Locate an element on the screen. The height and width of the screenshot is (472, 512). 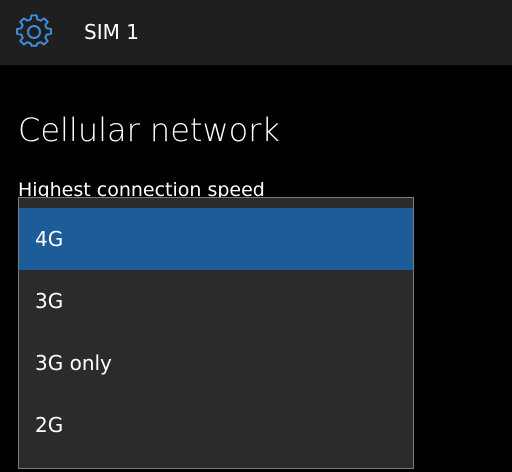
header-title: SIM 1 is located at coordinates (111, 32).